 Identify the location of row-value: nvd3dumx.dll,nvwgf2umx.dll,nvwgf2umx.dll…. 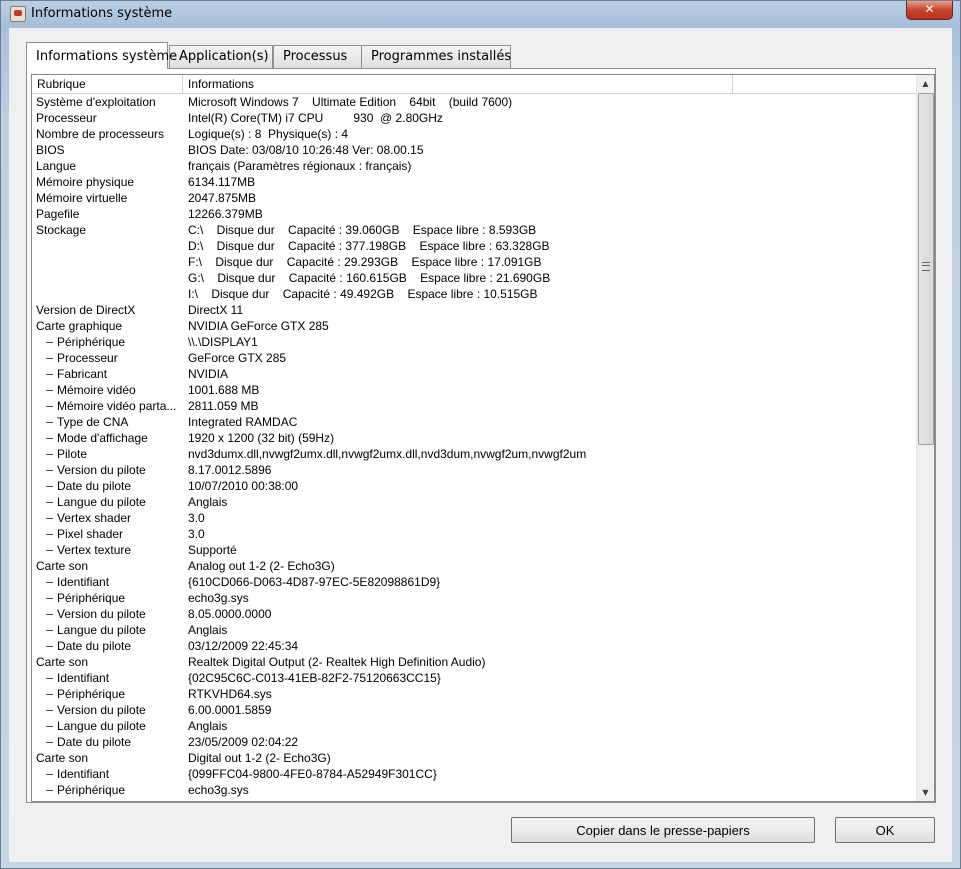
(387, 454).